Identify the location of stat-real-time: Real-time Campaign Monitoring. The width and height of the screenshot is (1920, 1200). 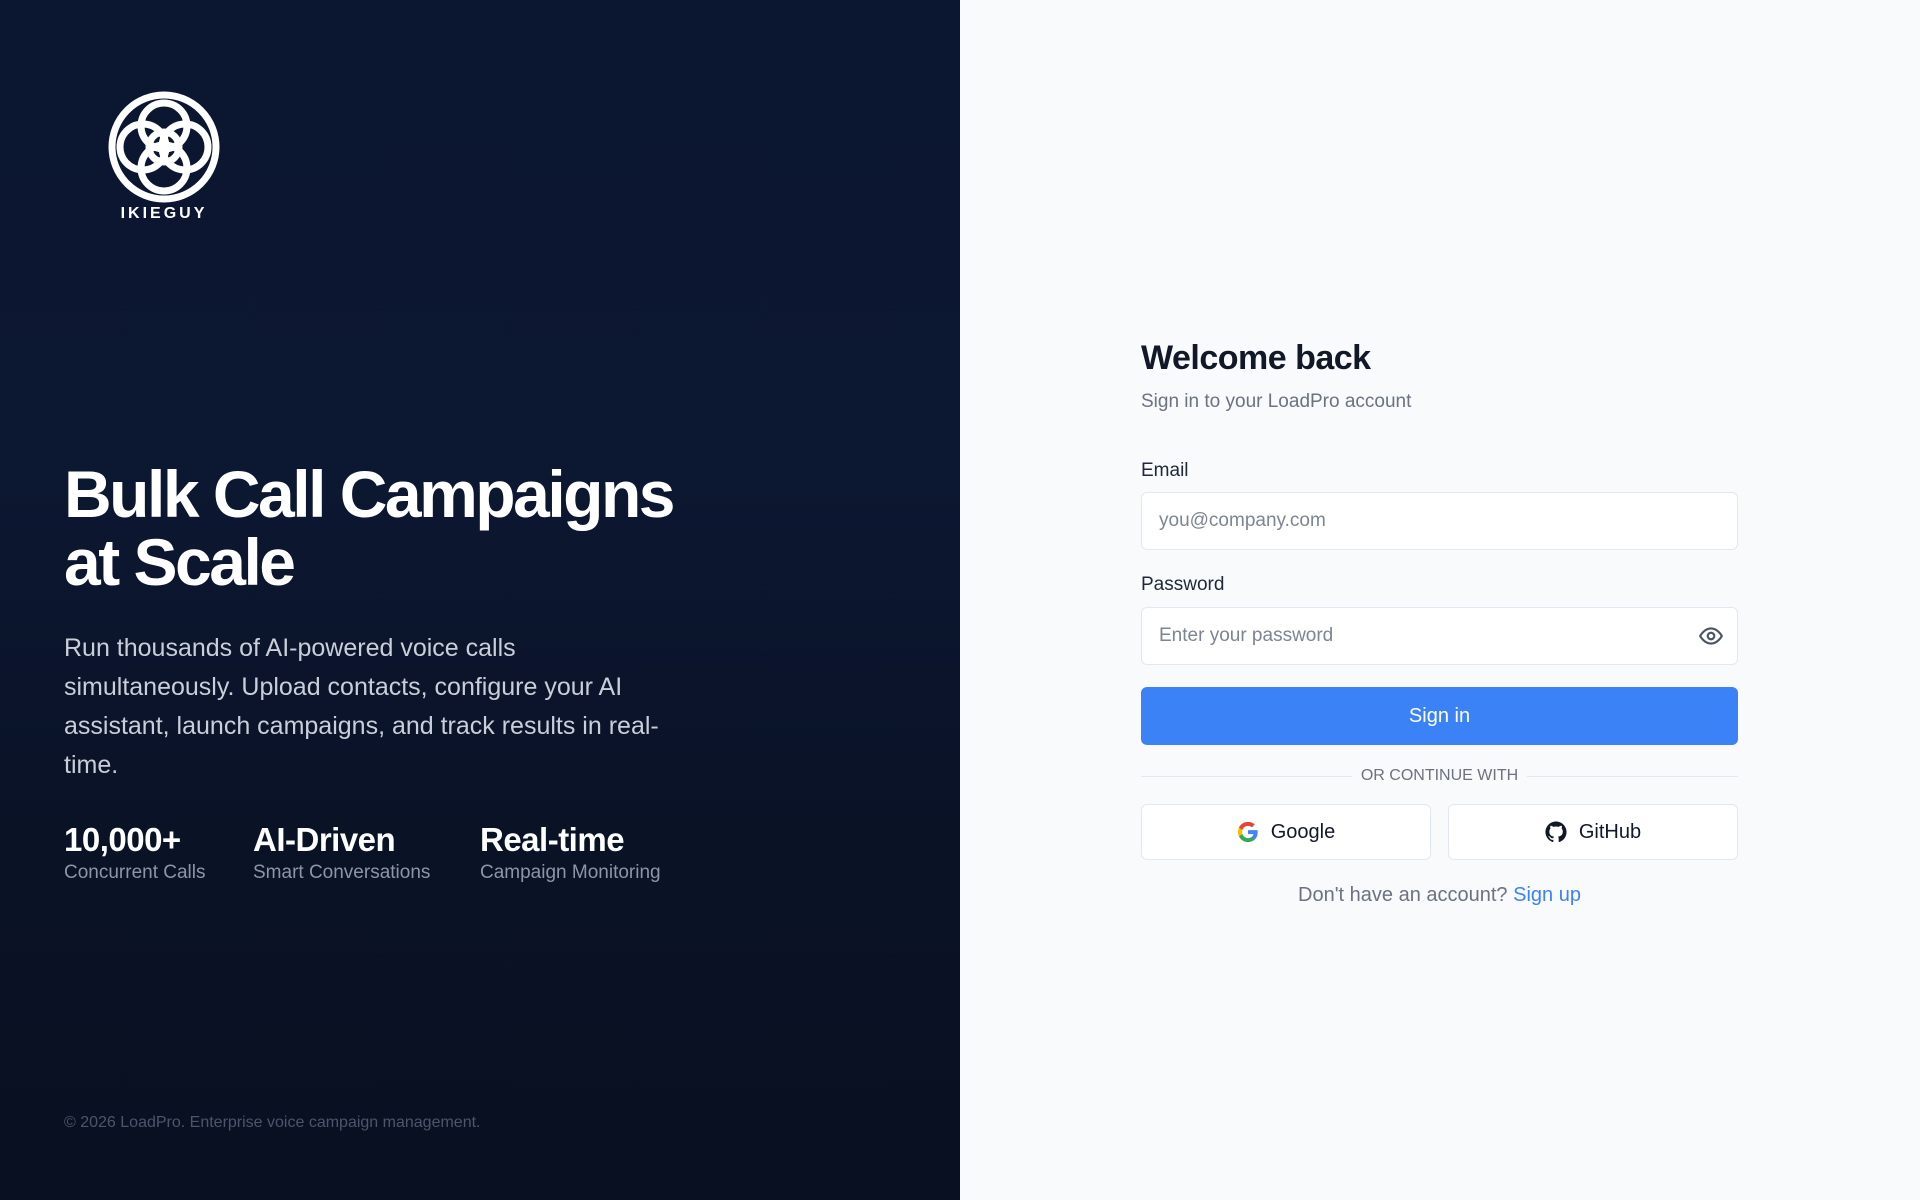
(570, 852).